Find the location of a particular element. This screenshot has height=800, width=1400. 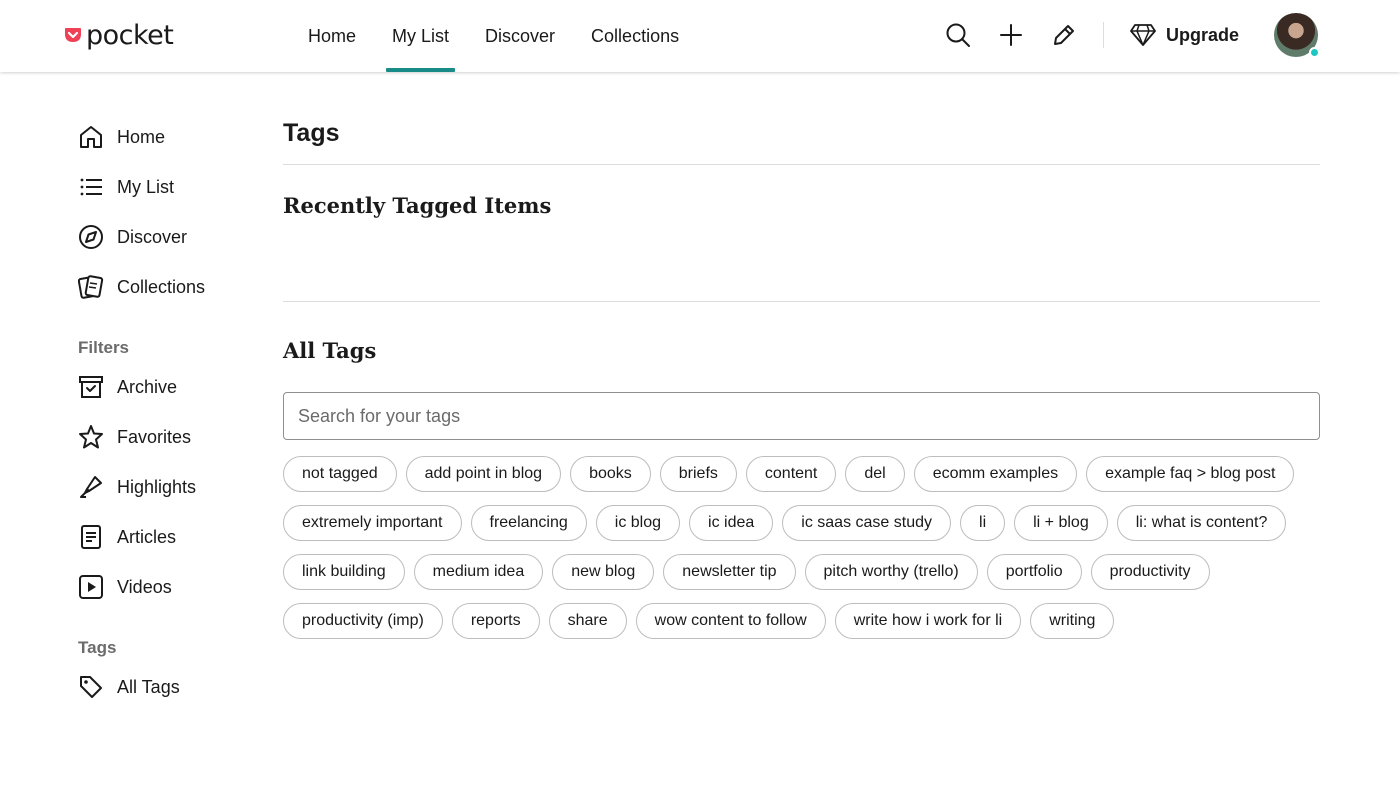

tags-heading: Tags is located at coordinates (97, 647).